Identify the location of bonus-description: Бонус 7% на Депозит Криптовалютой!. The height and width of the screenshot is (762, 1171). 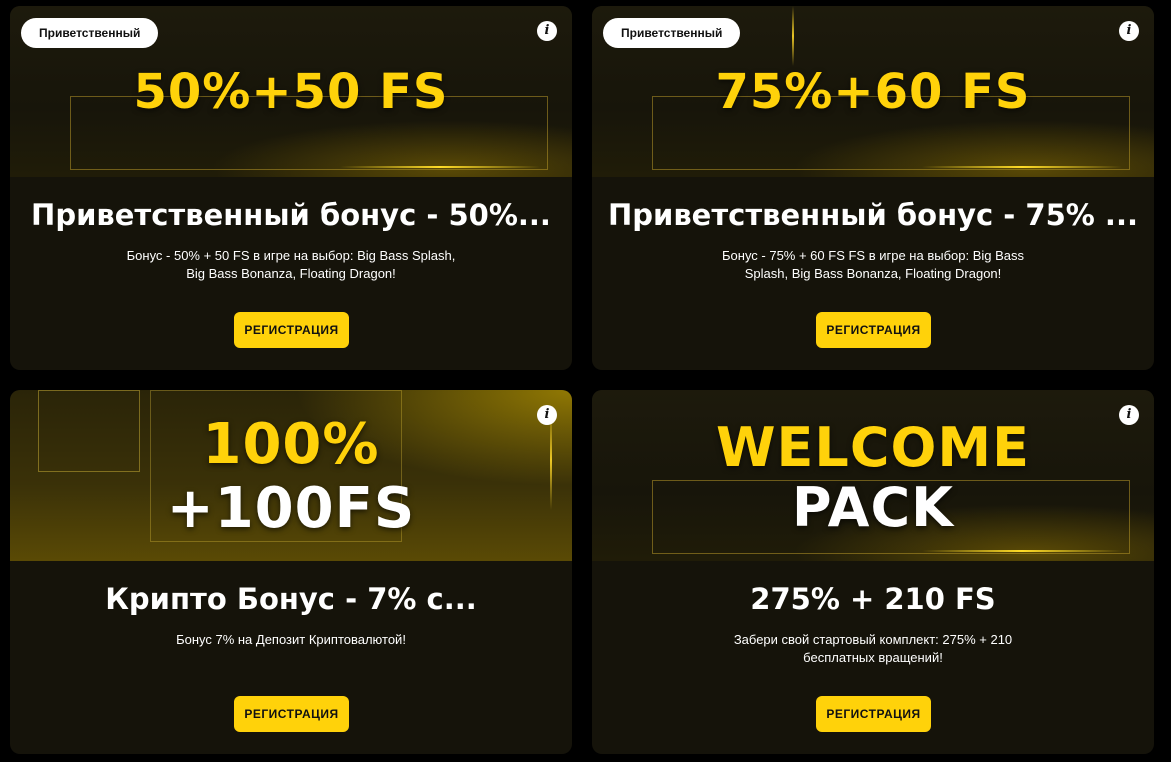
(291, 639).